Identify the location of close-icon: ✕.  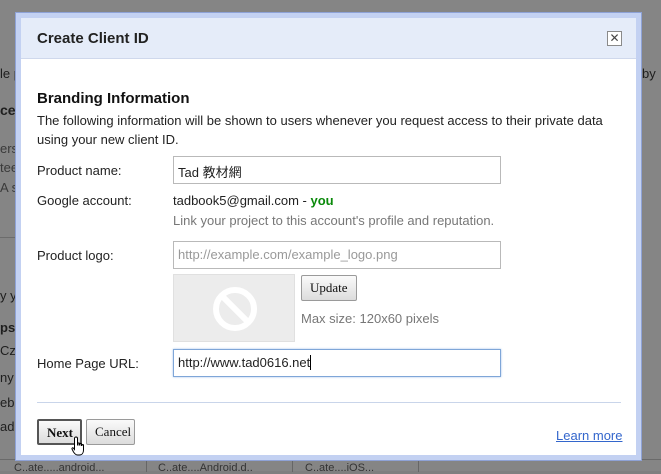
(614, 38).